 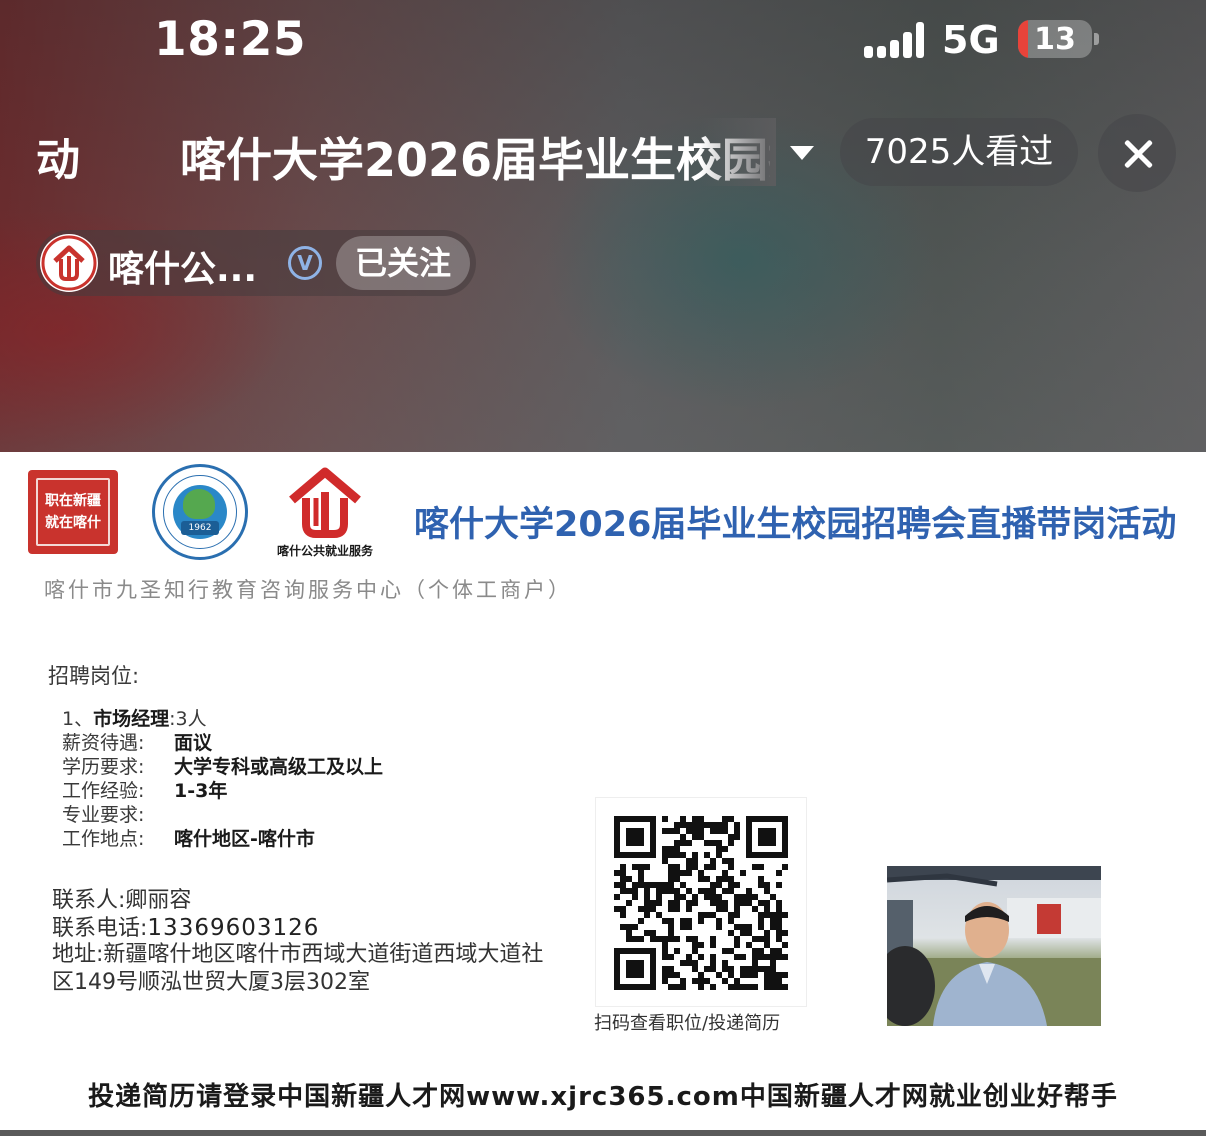 What do you see at coordinates (230, 39) in the screenshot?
I see `status-time: 18:25` at bounding box center [230, 39].